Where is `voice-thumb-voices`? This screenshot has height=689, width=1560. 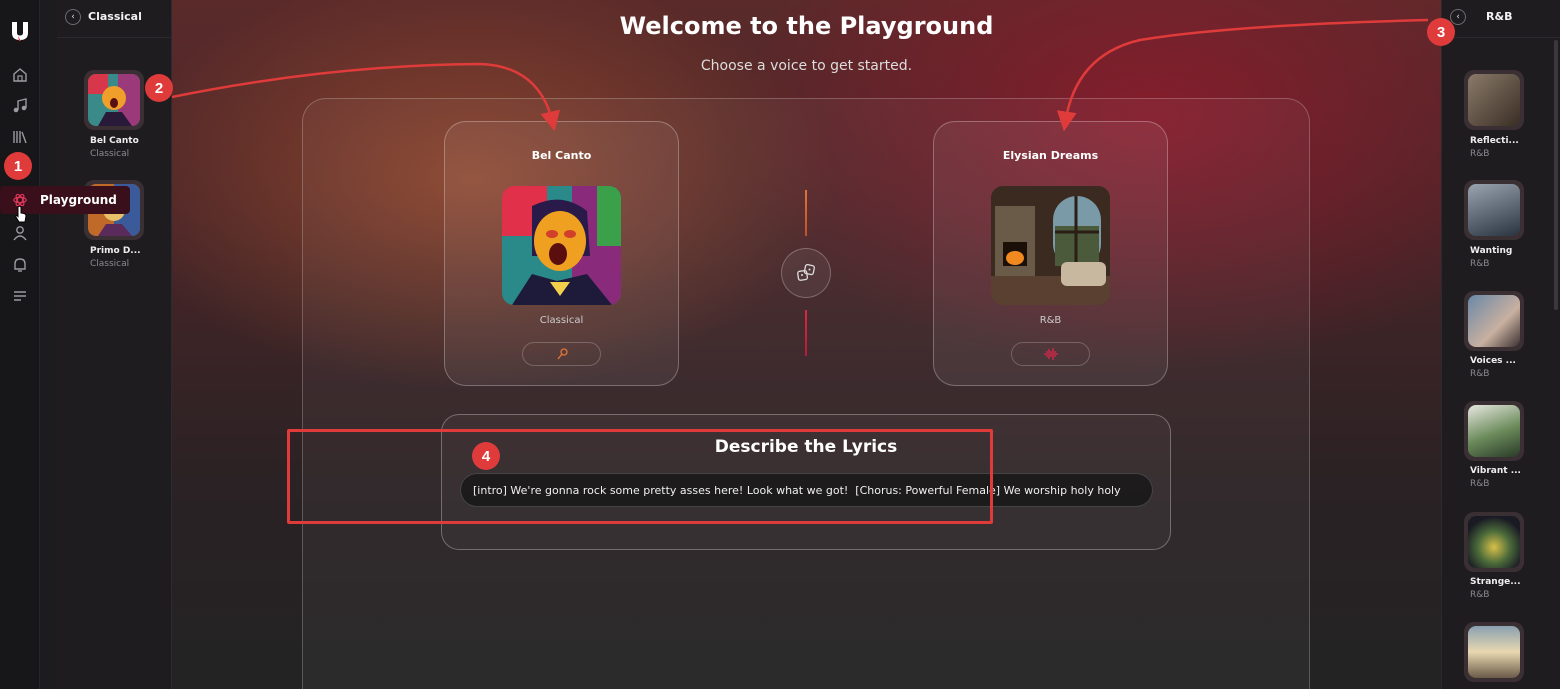 voice-thumb-voices is located at coordinates (1494, 321).